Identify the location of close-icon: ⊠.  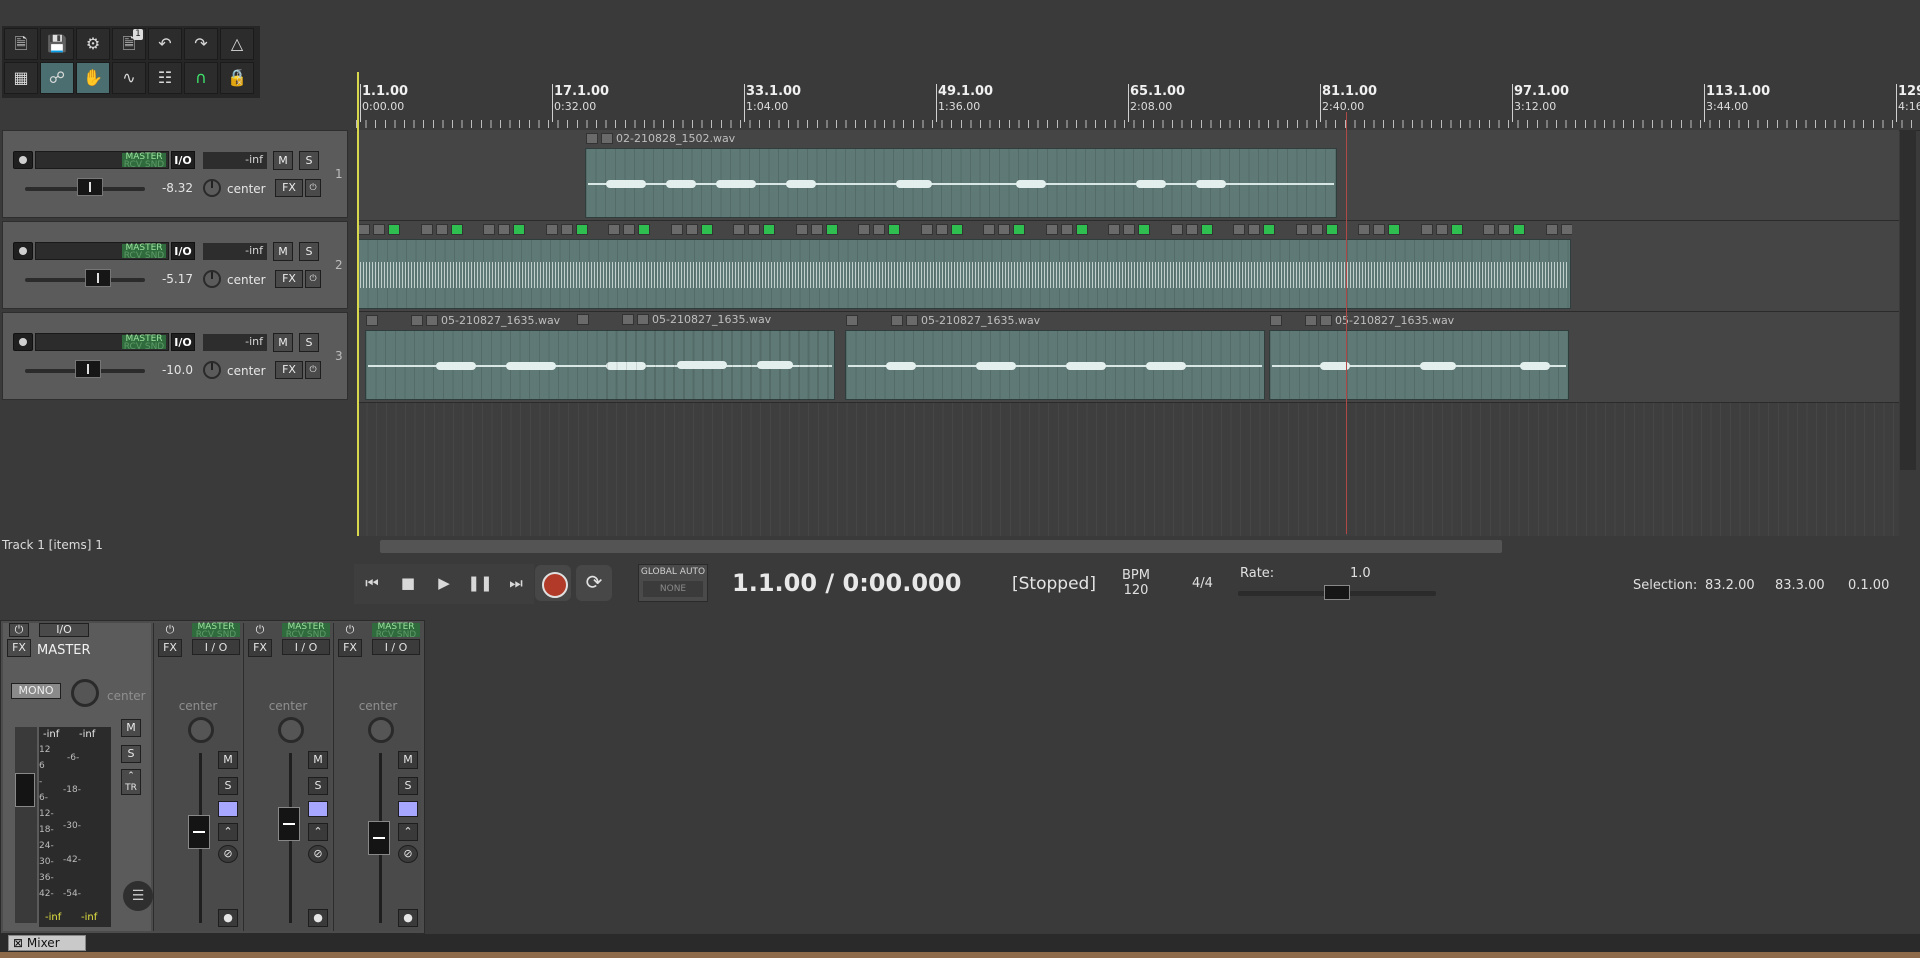
(18, 943).